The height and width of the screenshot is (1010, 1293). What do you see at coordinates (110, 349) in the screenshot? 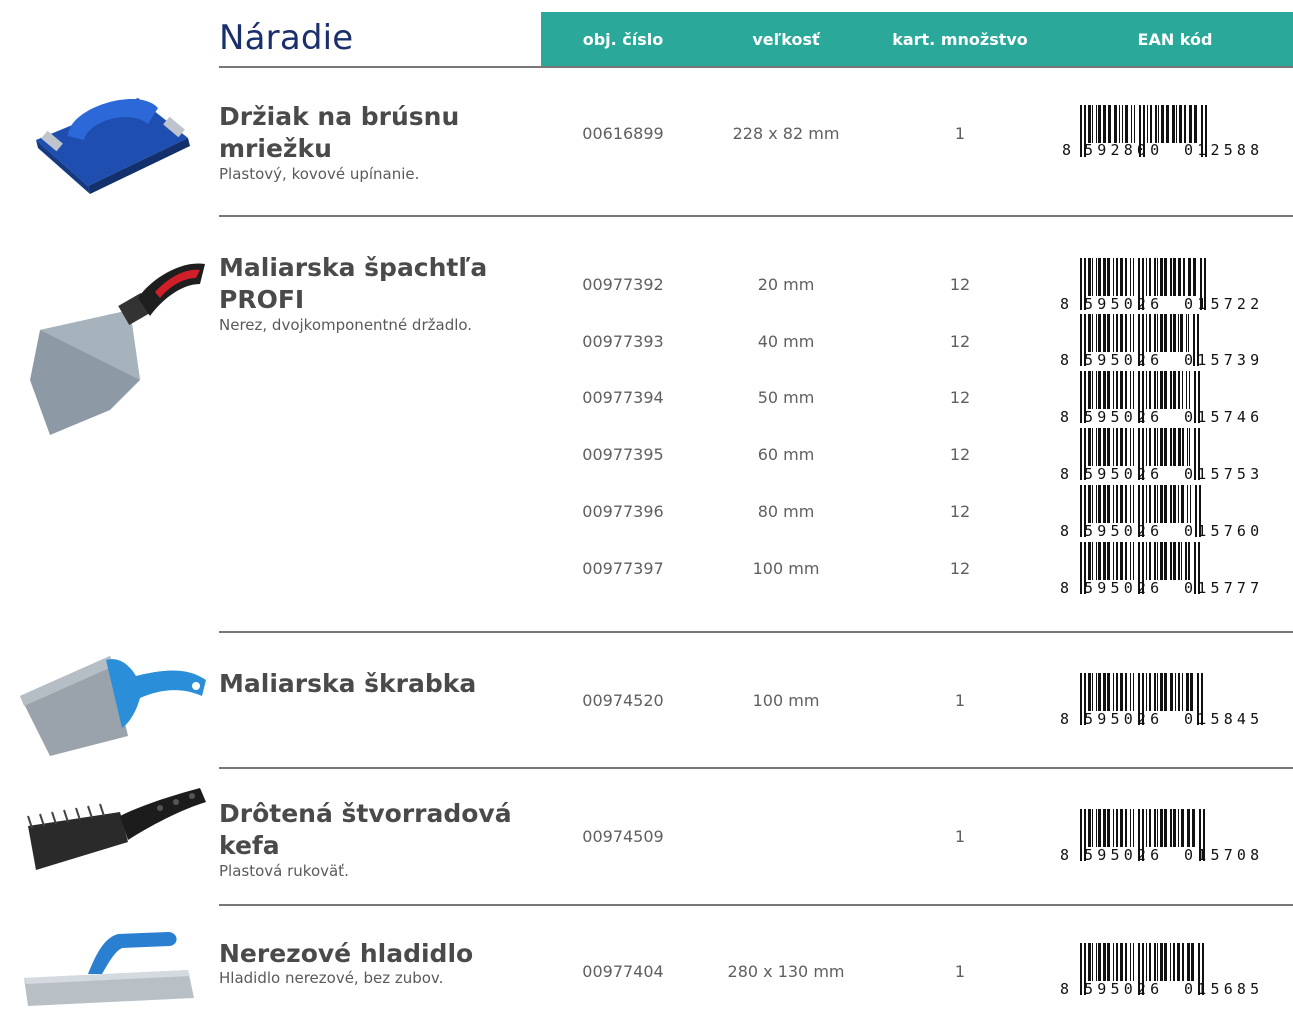
I see `putty-knife-icon` at bounding box center [110, 349].